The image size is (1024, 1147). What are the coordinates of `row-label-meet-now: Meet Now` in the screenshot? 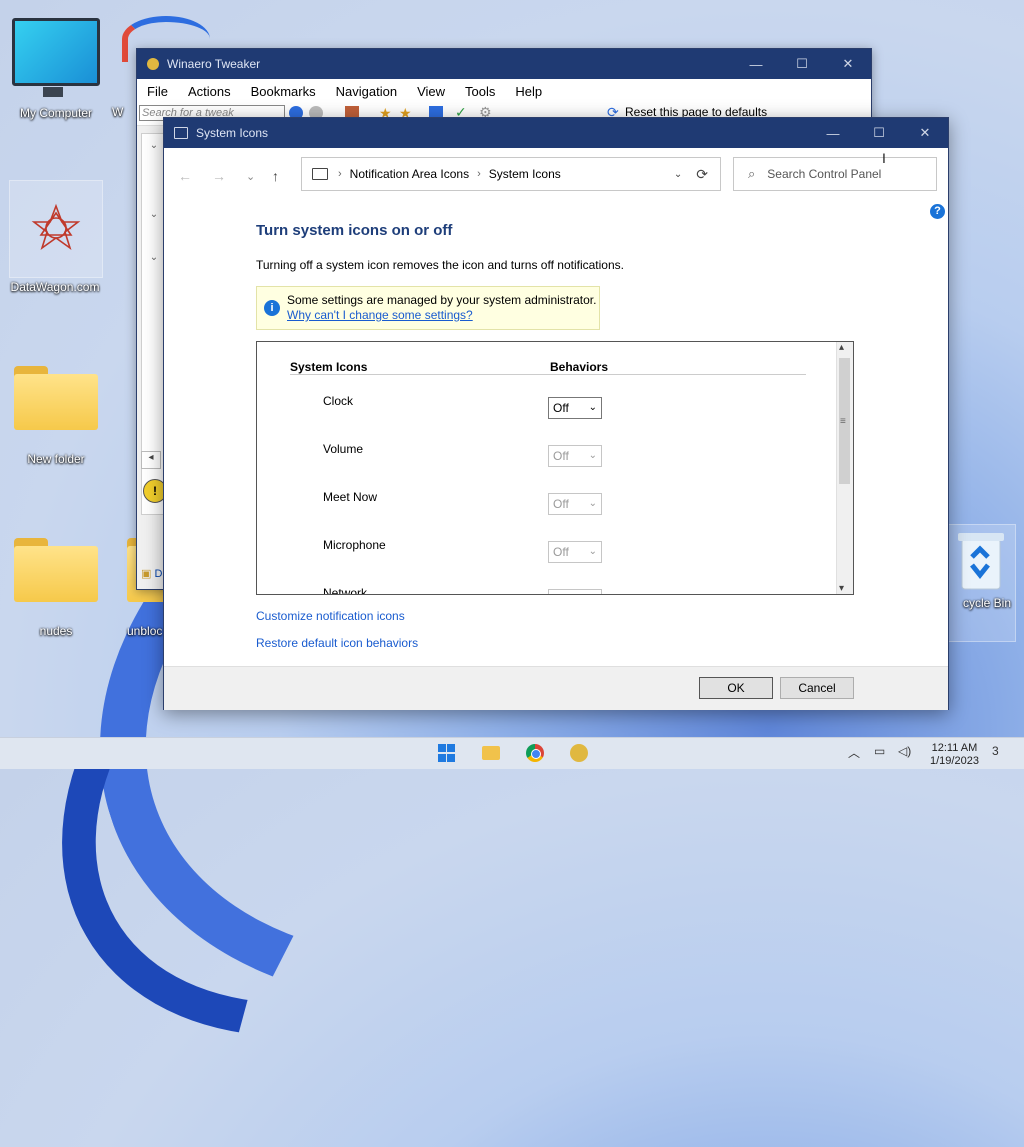 It's located at (350, 497).